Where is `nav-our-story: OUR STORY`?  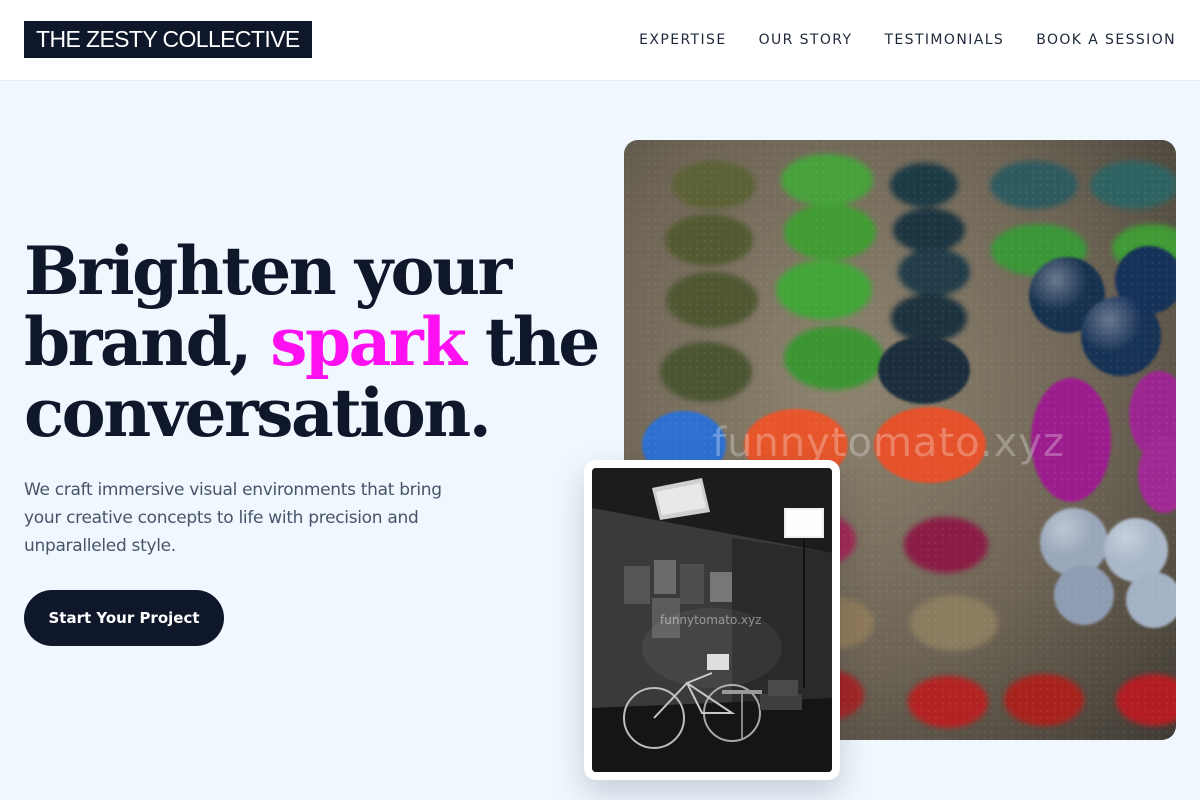 nav-our-story: OUR STORY is located at coordinates (806, 40).